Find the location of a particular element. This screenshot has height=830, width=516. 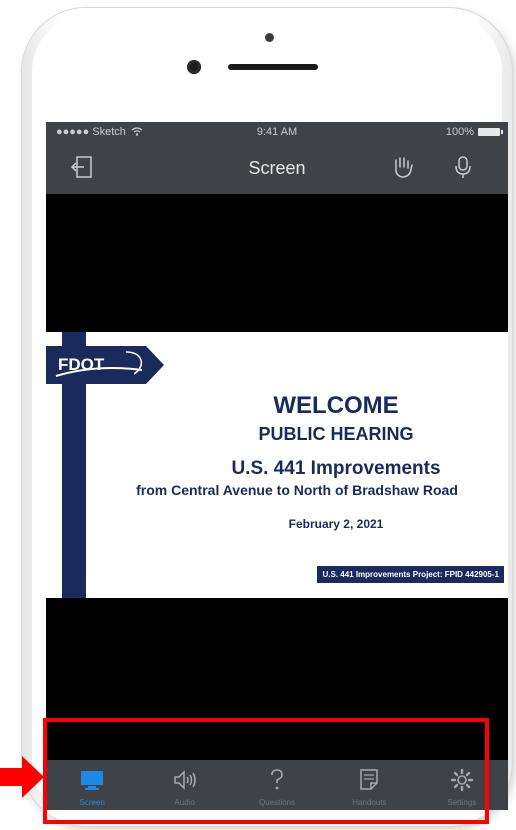

earpiece-speaker is located at coordinates (273, 67).